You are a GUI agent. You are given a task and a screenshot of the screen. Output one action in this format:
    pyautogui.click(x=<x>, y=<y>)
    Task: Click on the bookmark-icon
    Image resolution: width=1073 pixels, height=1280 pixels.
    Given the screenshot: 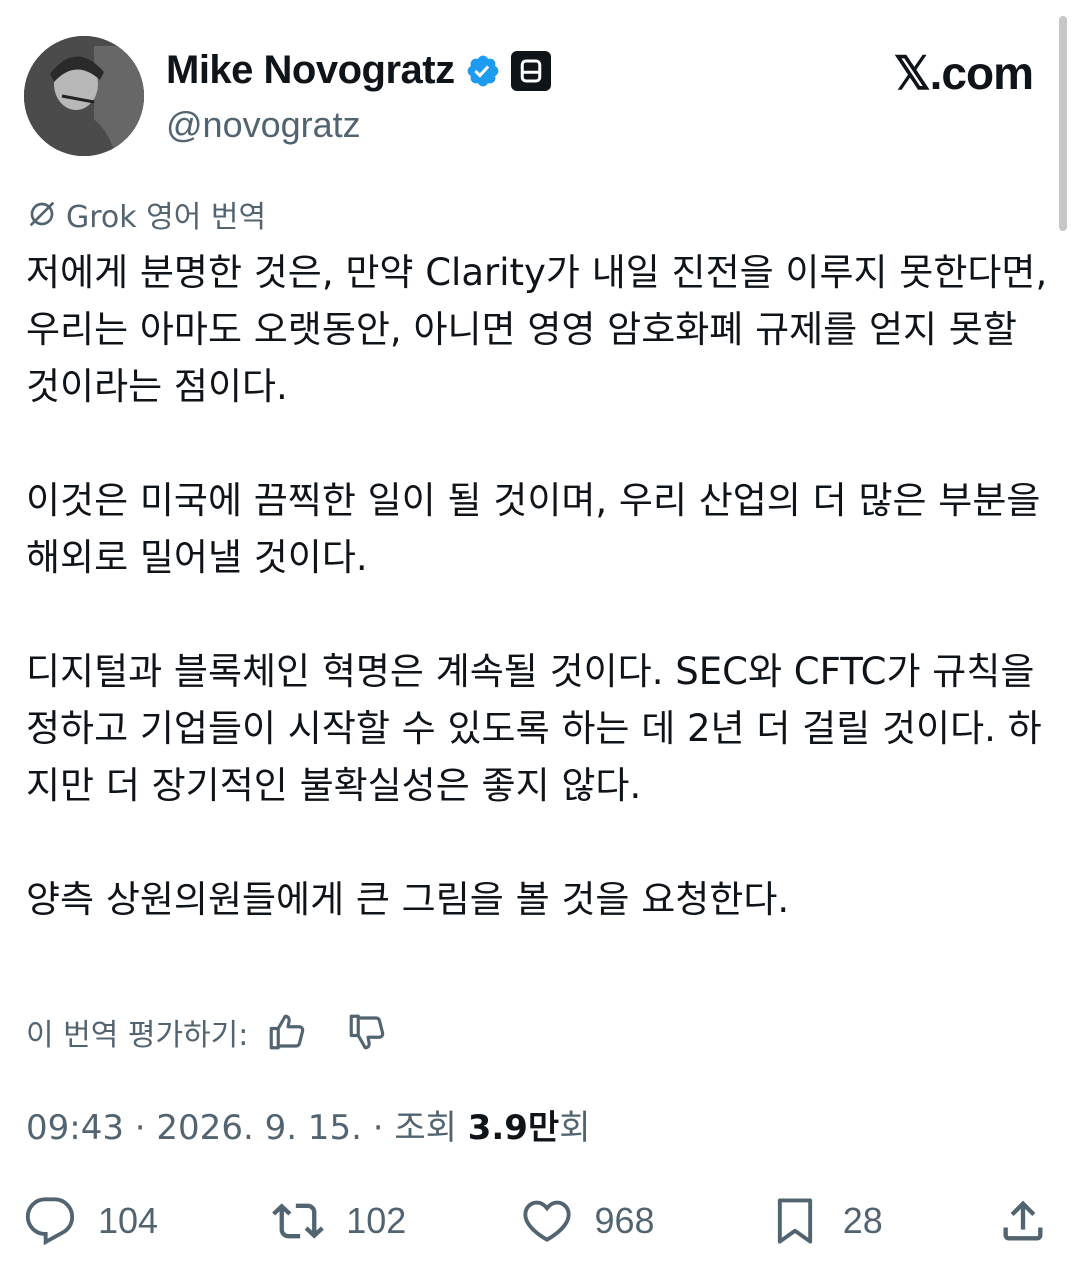 What is the action you would take?
    pyautogui.click(x=794, y=1221)
    